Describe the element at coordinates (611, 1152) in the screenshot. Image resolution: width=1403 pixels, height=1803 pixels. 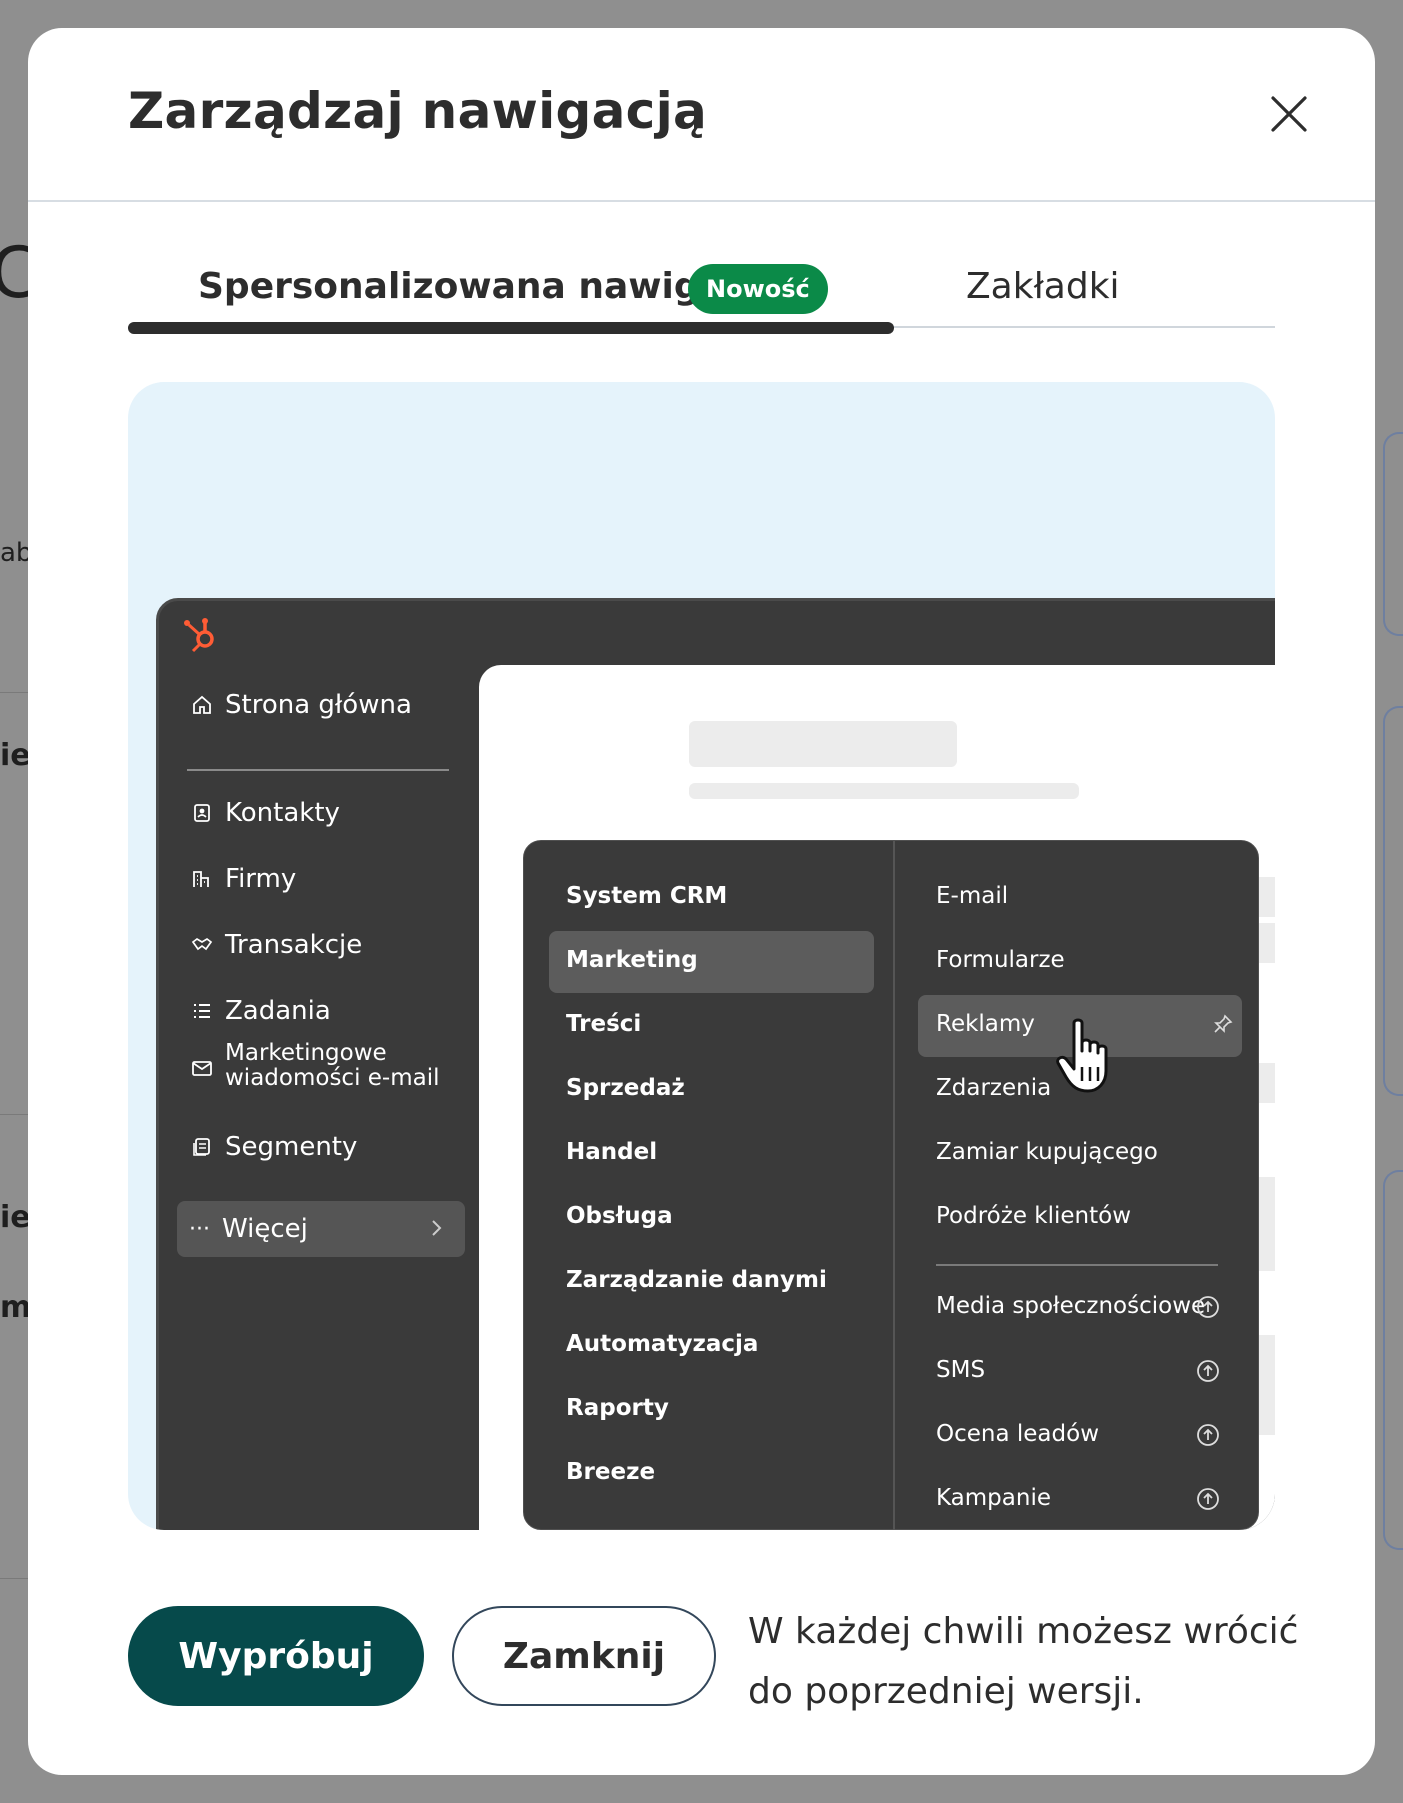
I see `menu-item-commerce: Handel` at that location.